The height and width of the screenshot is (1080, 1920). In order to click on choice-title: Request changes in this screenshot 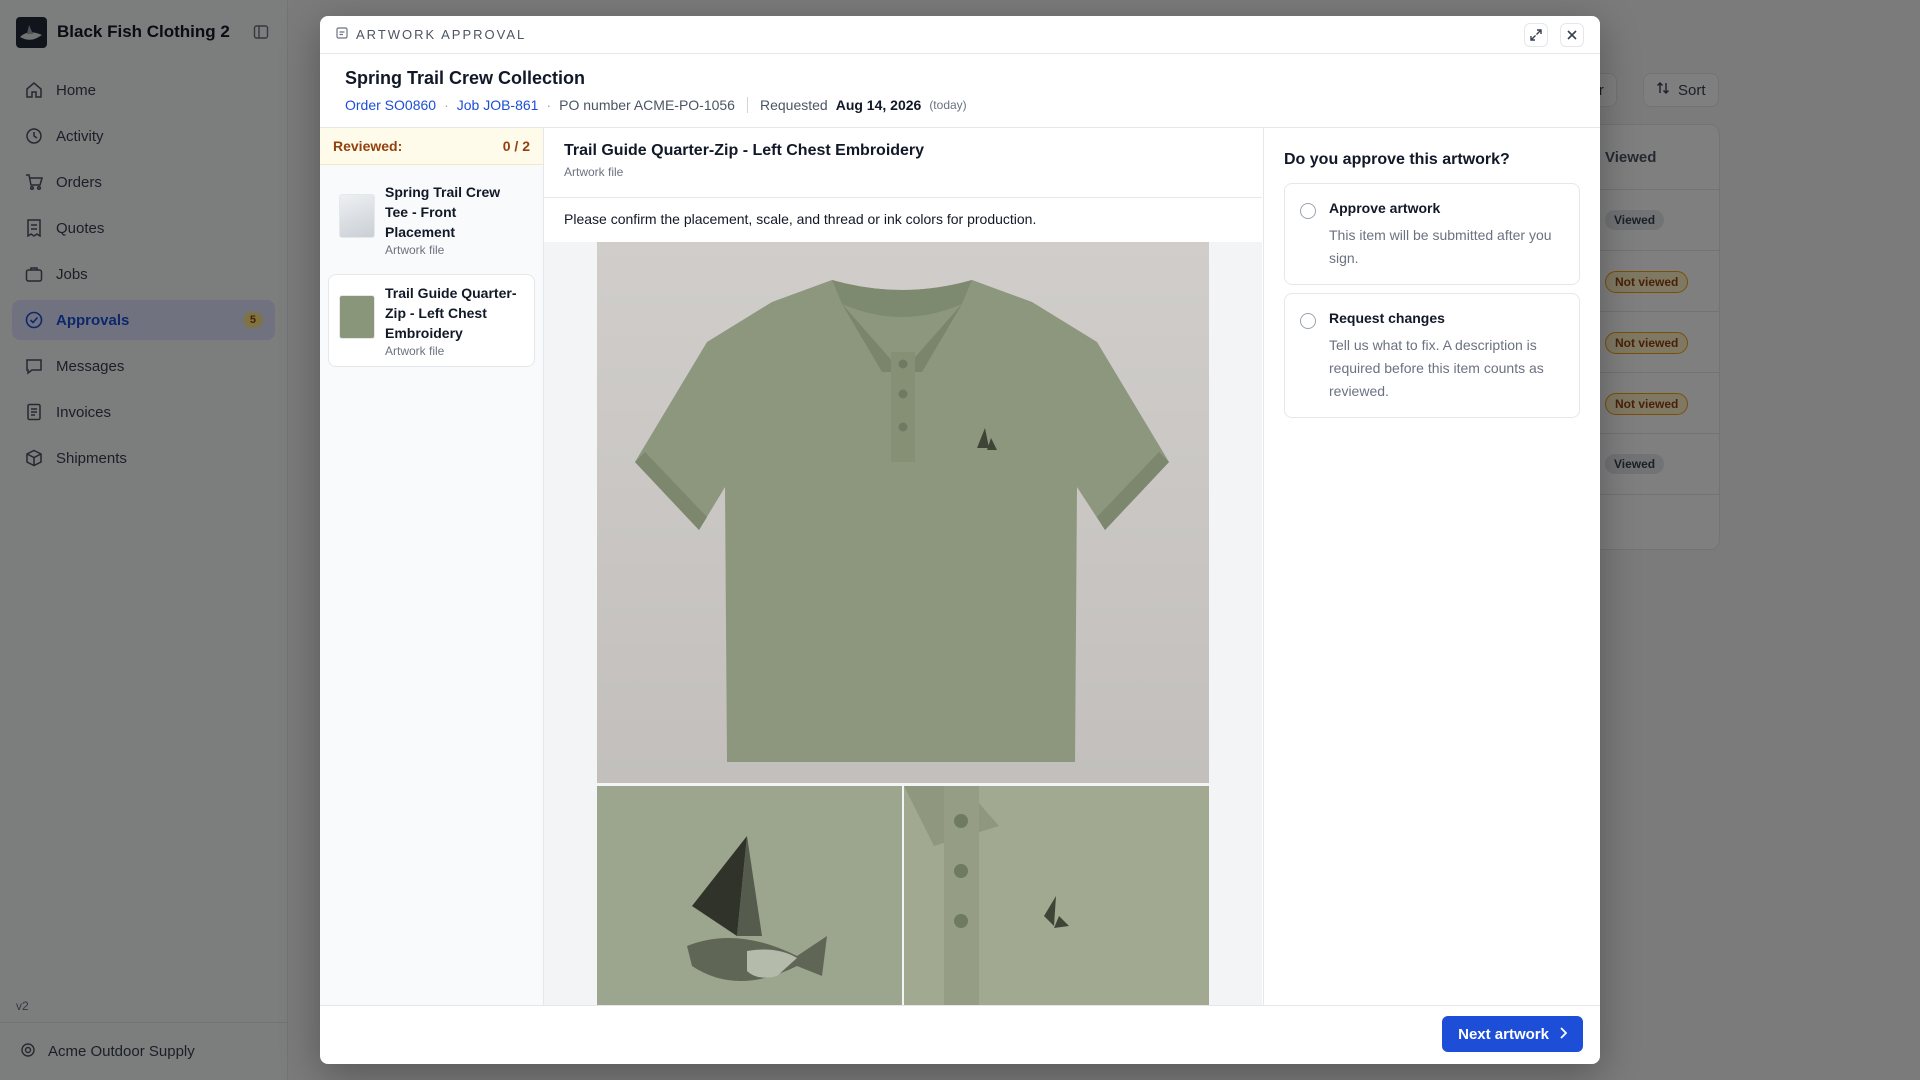, I will do `click(1387, 318)`.